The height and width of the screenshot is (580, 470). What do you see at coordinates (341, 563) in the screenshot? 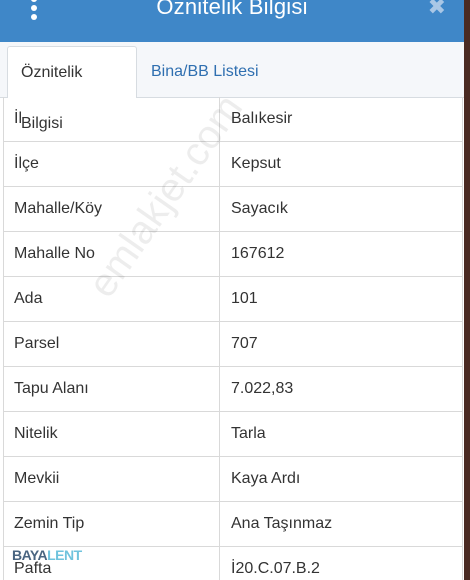
I see `row-value: İ20.C.07.B.2` at bounding box center [341, 563].